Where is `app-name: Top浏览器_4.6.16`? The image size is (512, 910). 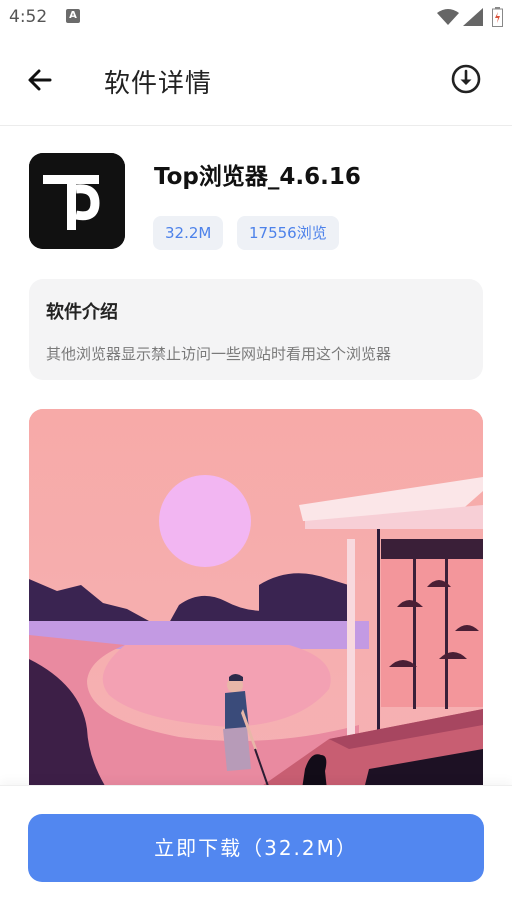
app-name: Top浏览器_4.6.16 is located at coordinates (257, 177).